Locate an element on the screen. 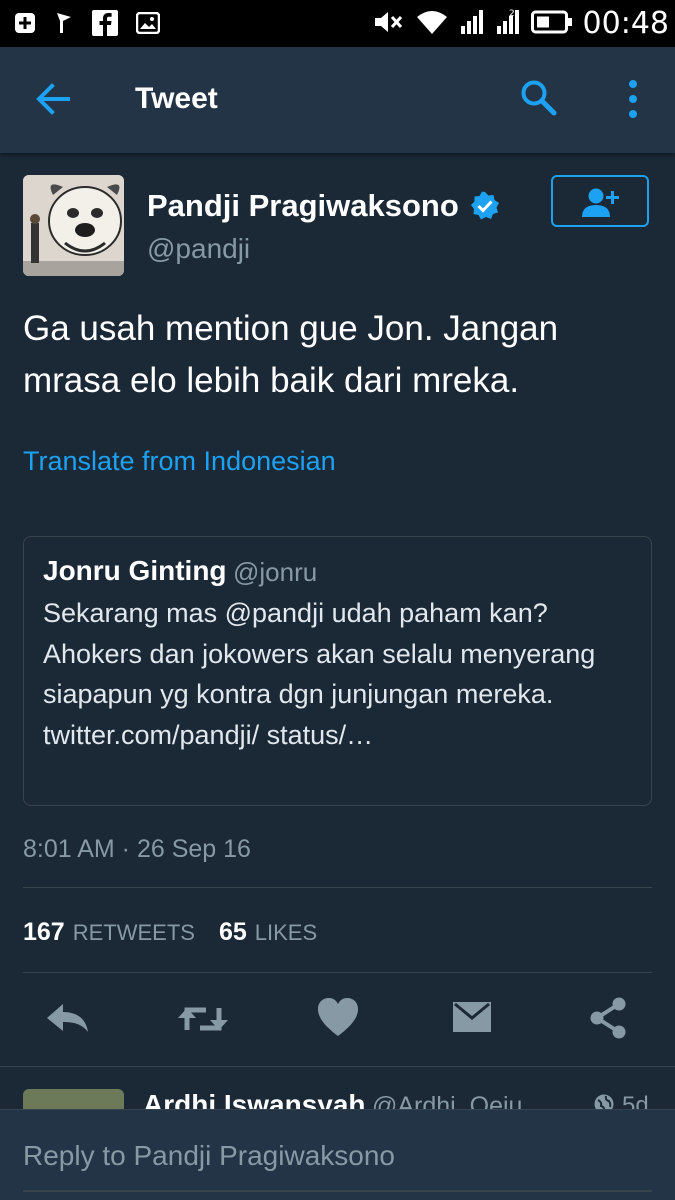 Image resolution: width=675 pixels, height=1200 pixels. svg-text: 2 is located at coordinates (512, 14).